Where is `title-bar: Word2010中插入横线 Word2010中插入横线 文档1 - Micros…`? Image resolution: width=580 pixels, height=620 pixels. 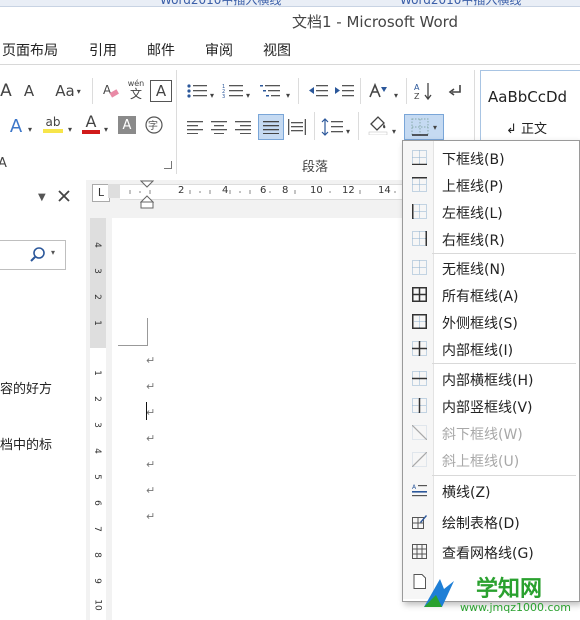 title-bar: Word2010中插入横线 Word2010中插入横线 文档1 - Micros… is located at coordinates (290, 17).